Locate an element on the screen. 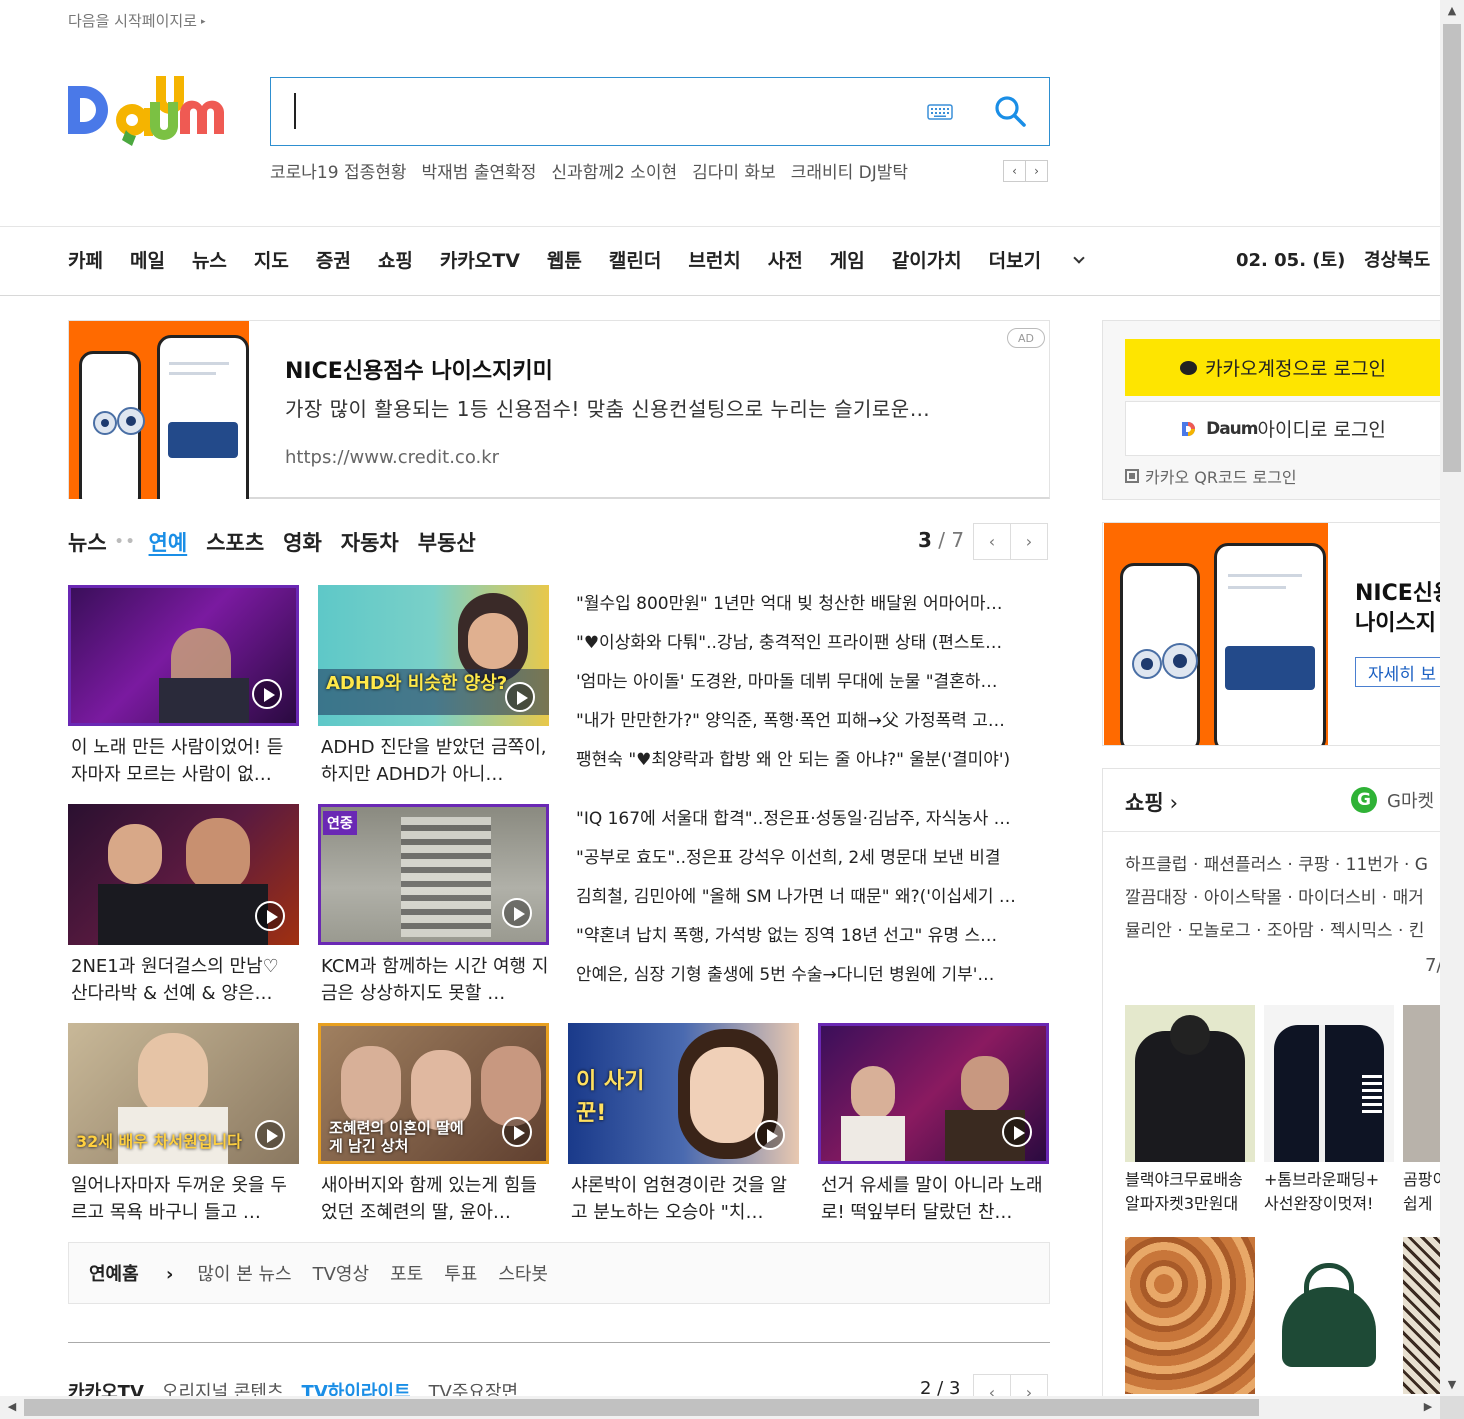  nav-shopping: 쇼핑 is located at coordinates (395, 259).